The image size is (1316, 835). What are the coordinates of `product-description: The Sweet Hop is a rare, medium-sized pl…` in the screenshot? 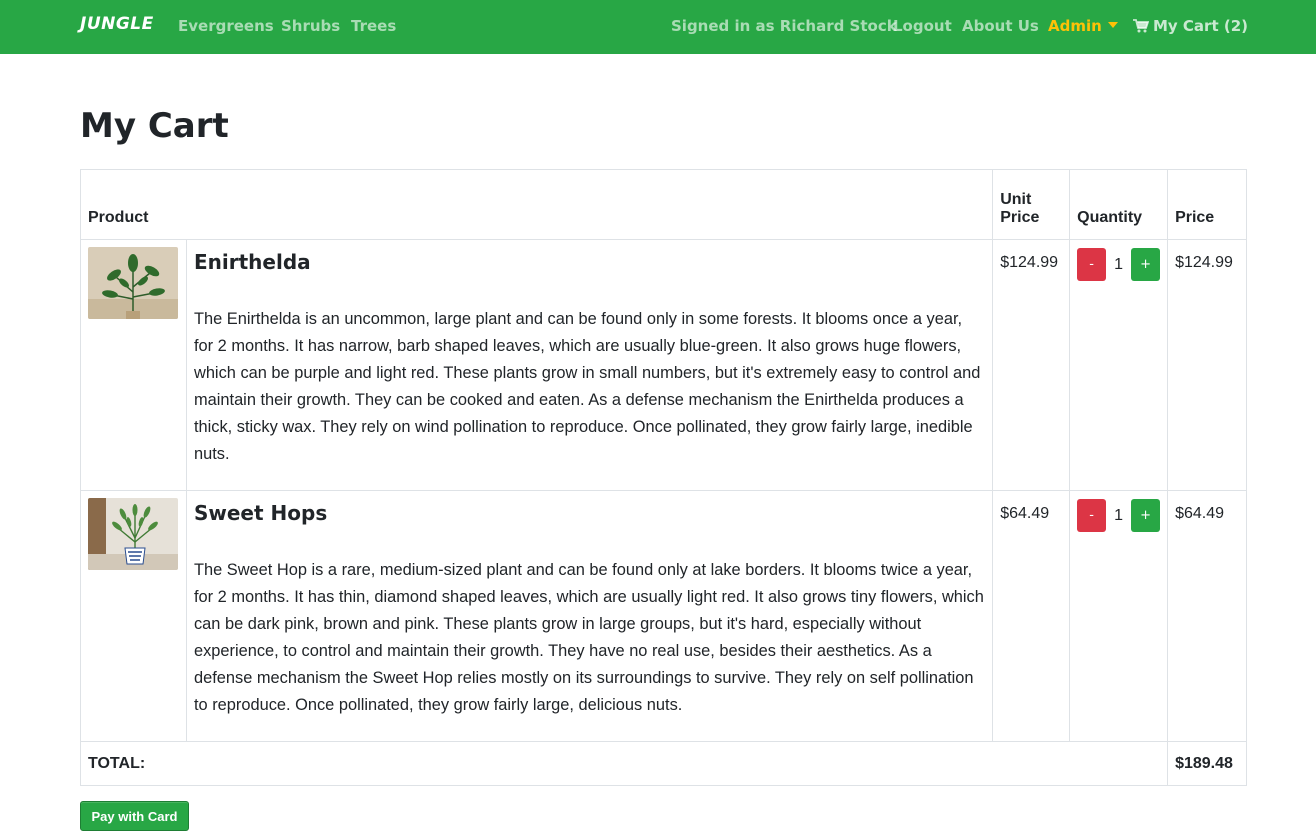 It's located at (588, 637).